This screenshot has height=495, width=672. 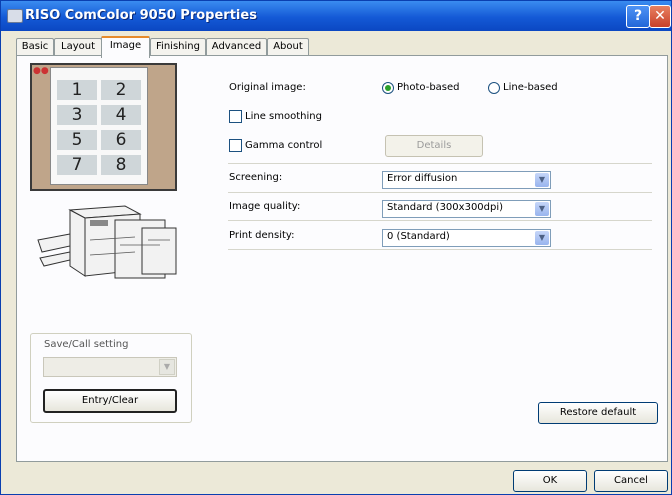 What do you see at coordinates (178, 47) in the screenshot?
I see `tab-finishing: Finishing` at bounding box center [178, 47].